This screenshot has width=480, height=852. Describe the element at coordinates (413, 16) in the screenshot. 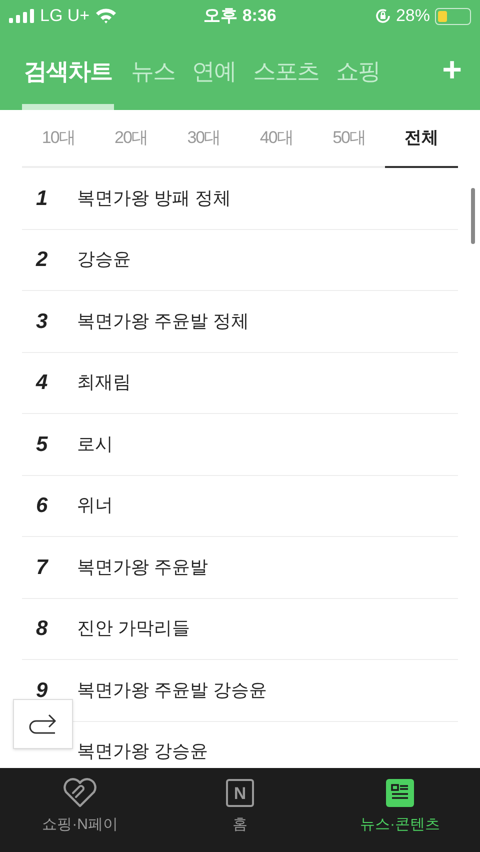

I see `battery-percent: 28%` at that location.